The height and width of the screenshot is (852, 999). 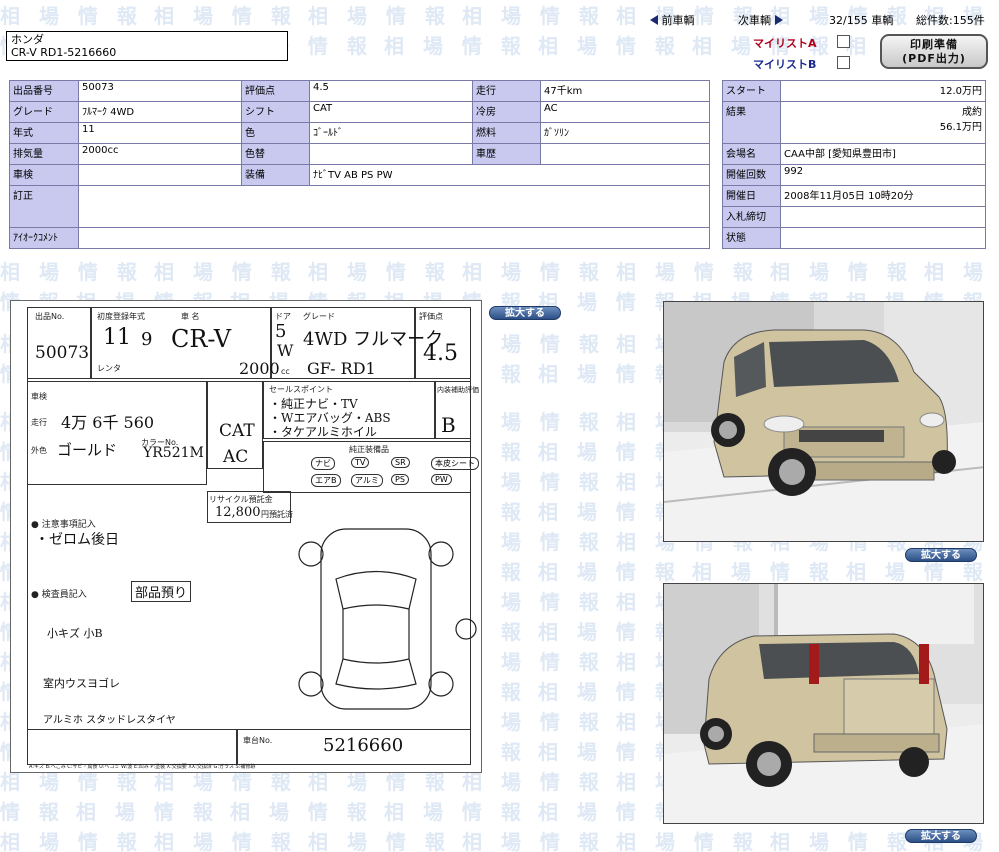 I want to click on print-pdf-button: 印刷準備 (PDF出力), so click(x=934, y=51).